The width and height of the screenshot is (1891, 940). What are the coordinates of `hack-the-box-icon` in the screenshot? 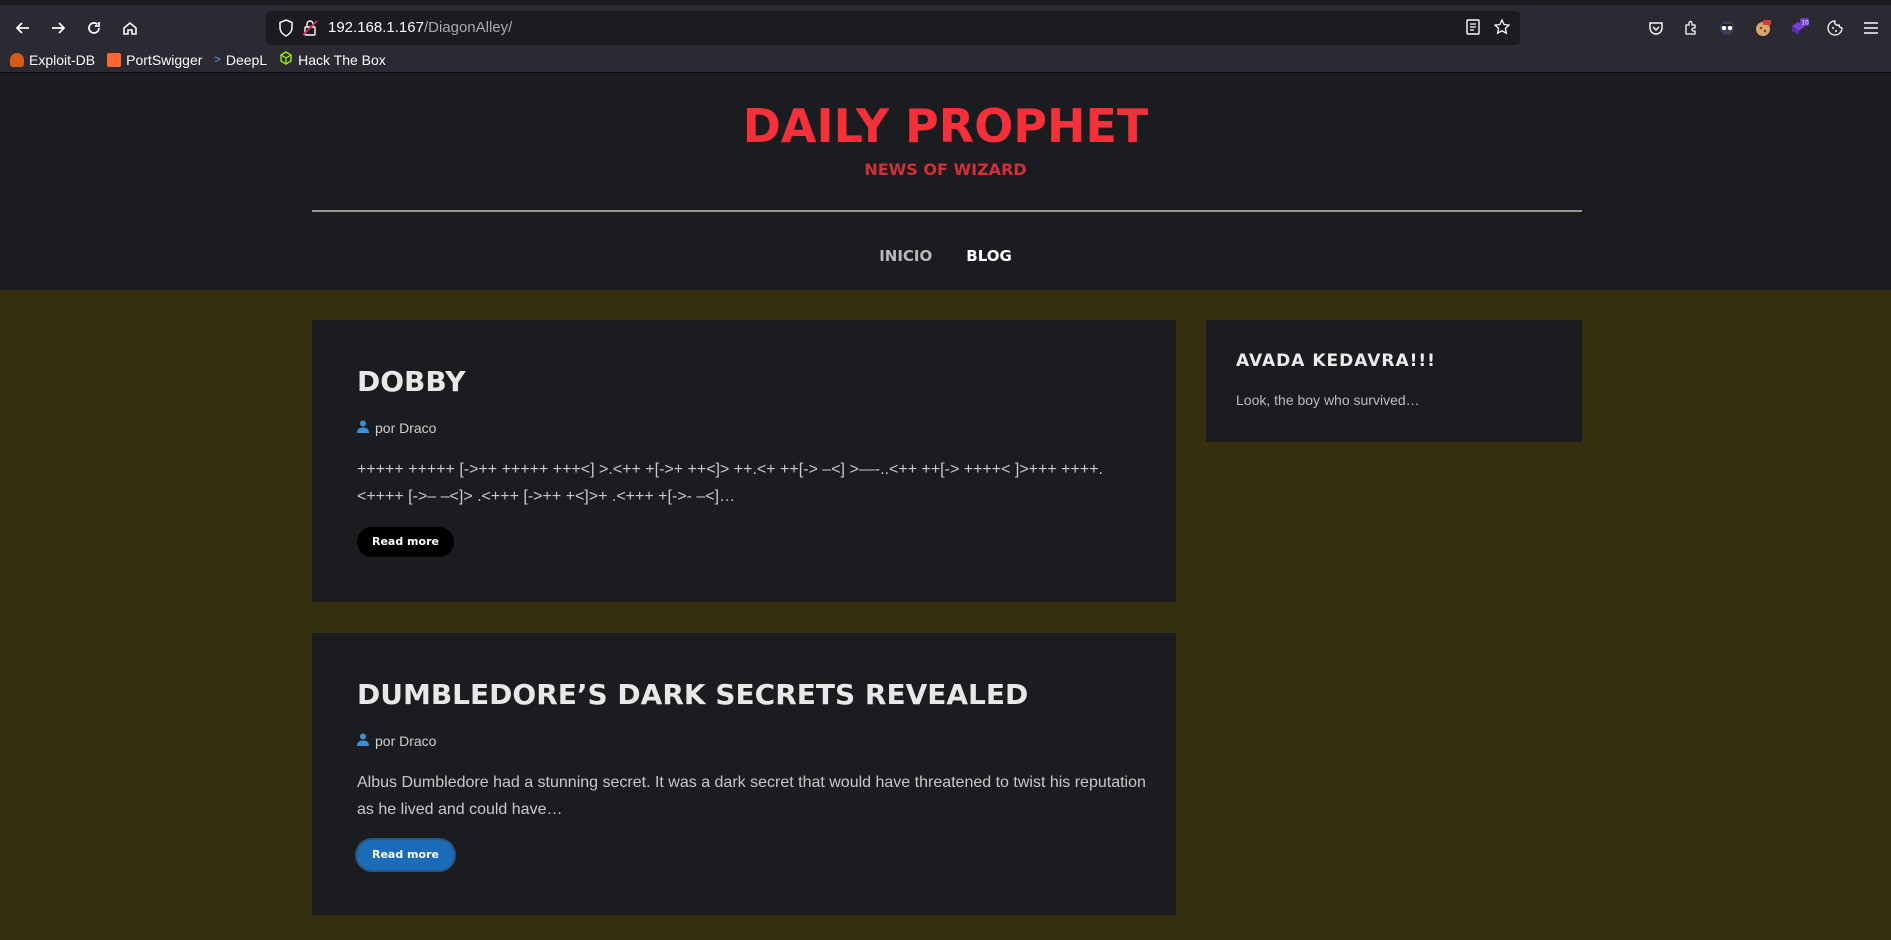 It's located at (286, 59).